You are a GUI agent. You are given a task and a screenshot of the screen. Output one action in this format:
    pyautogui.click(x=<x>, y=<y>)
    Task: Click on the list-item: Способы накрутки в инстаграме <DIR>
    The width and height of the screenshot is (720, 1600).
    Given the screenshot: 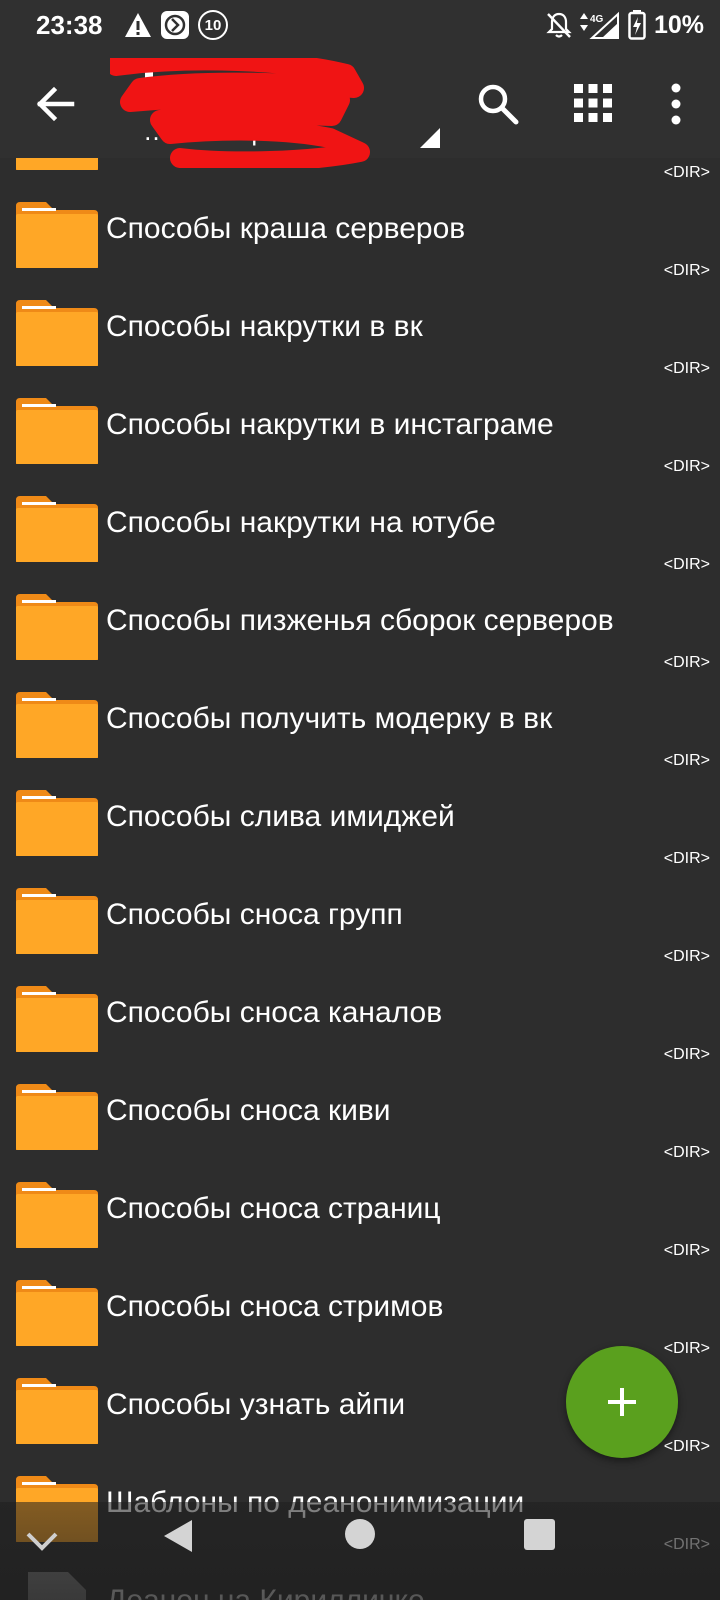 What is the action you would take?
    pyautogui.click(x=360, y=437)
    